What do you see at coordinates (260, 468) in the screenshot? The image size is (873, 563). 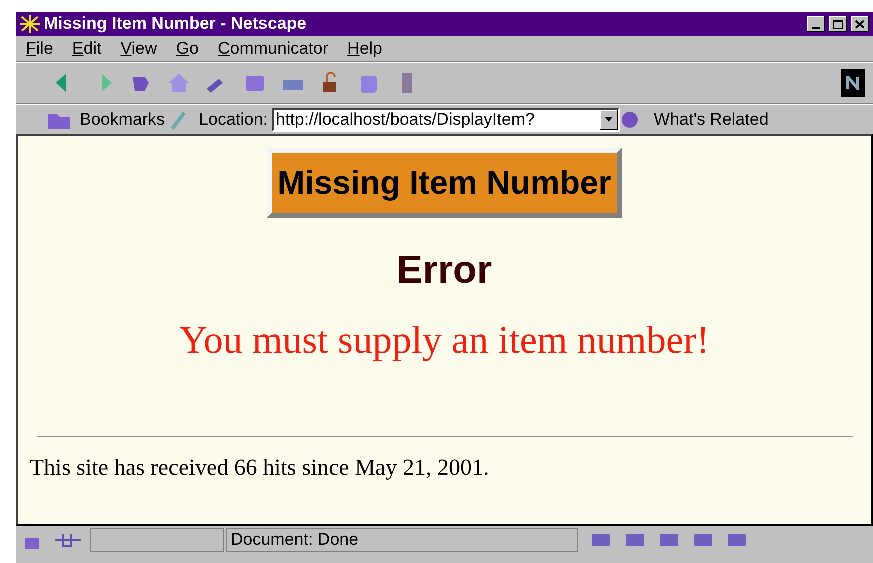 I see `hit-counter-text: This site has received 66 hits since May 21, 2001.` at bounding box center [260, 468].